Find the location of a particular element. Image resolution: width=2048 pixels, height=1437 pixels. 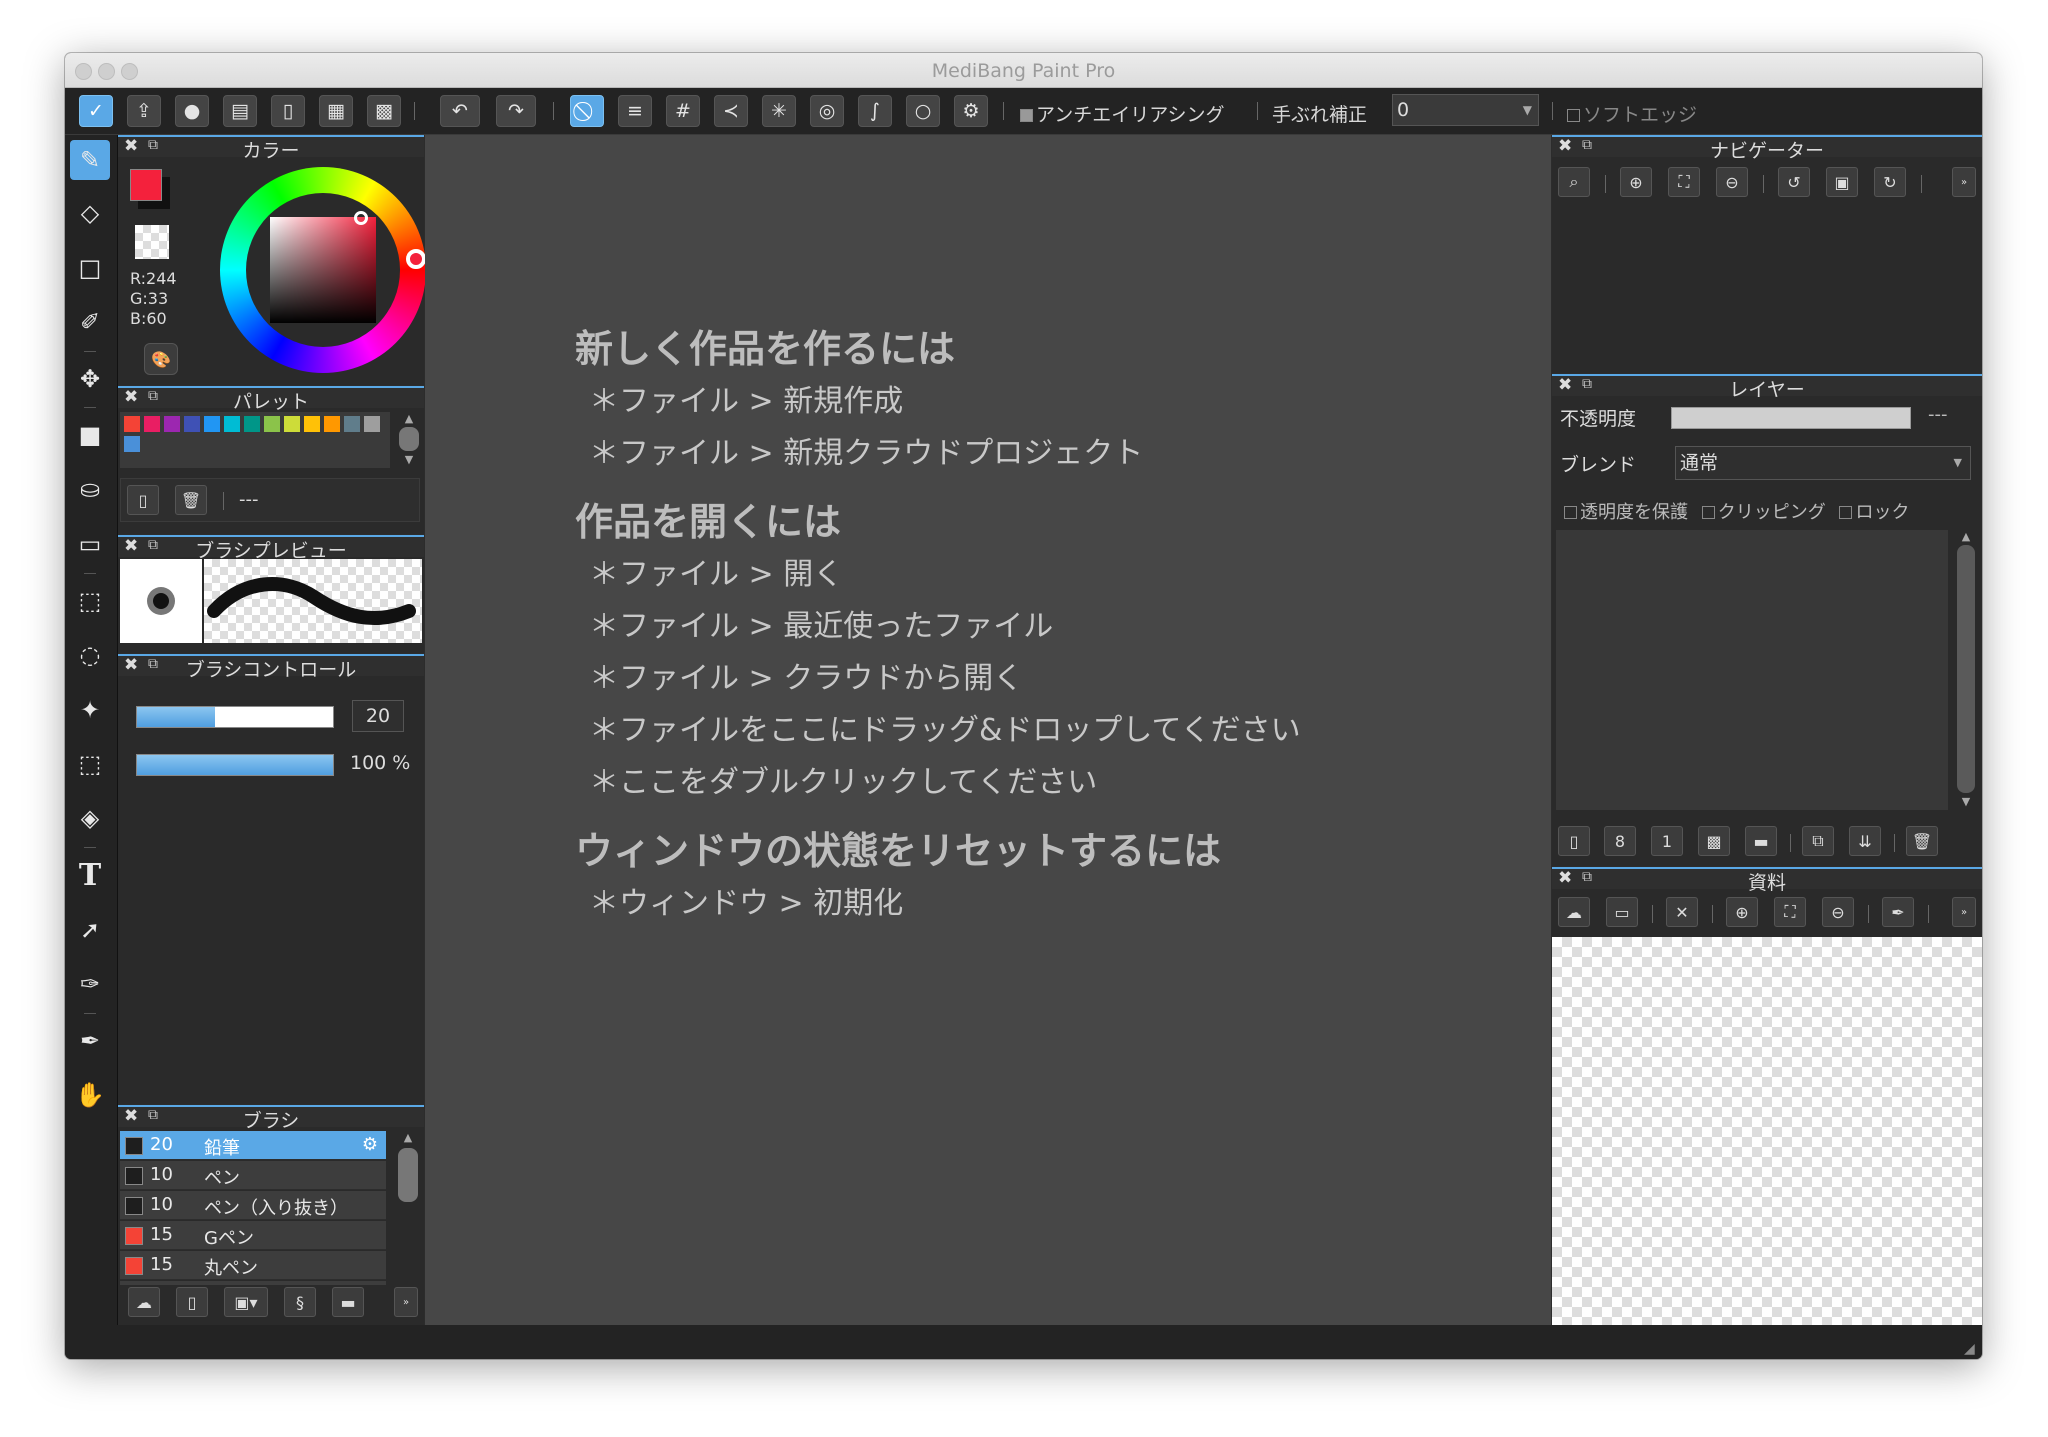

duplicate-layer-button: ⧉ is located at coordinates (1818, 841).